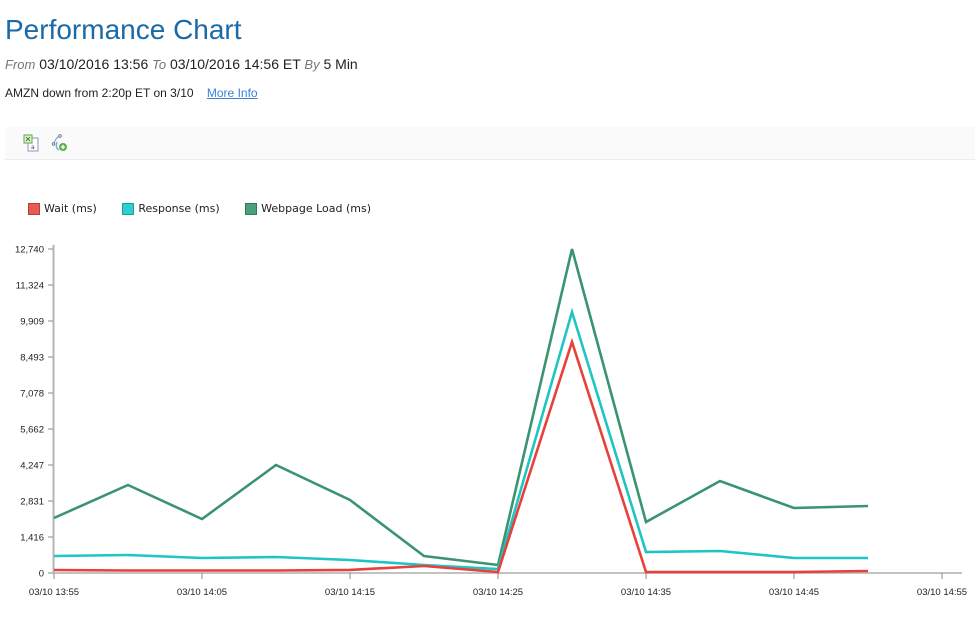  What do you see at coordinates (54, 592) in the screenshot?
I see `x-tick-label: 03/10 13:55` at bounding box center [54, 592].